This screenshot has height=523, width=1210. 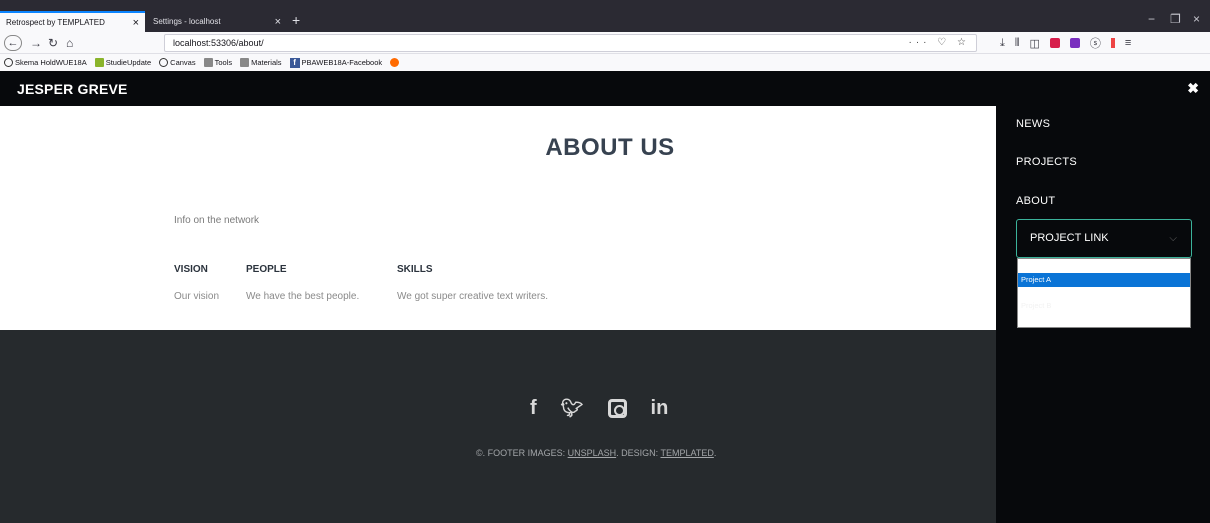 What do you see at coordinates (1069, 238) in the screenshot?
I see `select-value: PROJECT LINK` at bounding box center [1069, 238].